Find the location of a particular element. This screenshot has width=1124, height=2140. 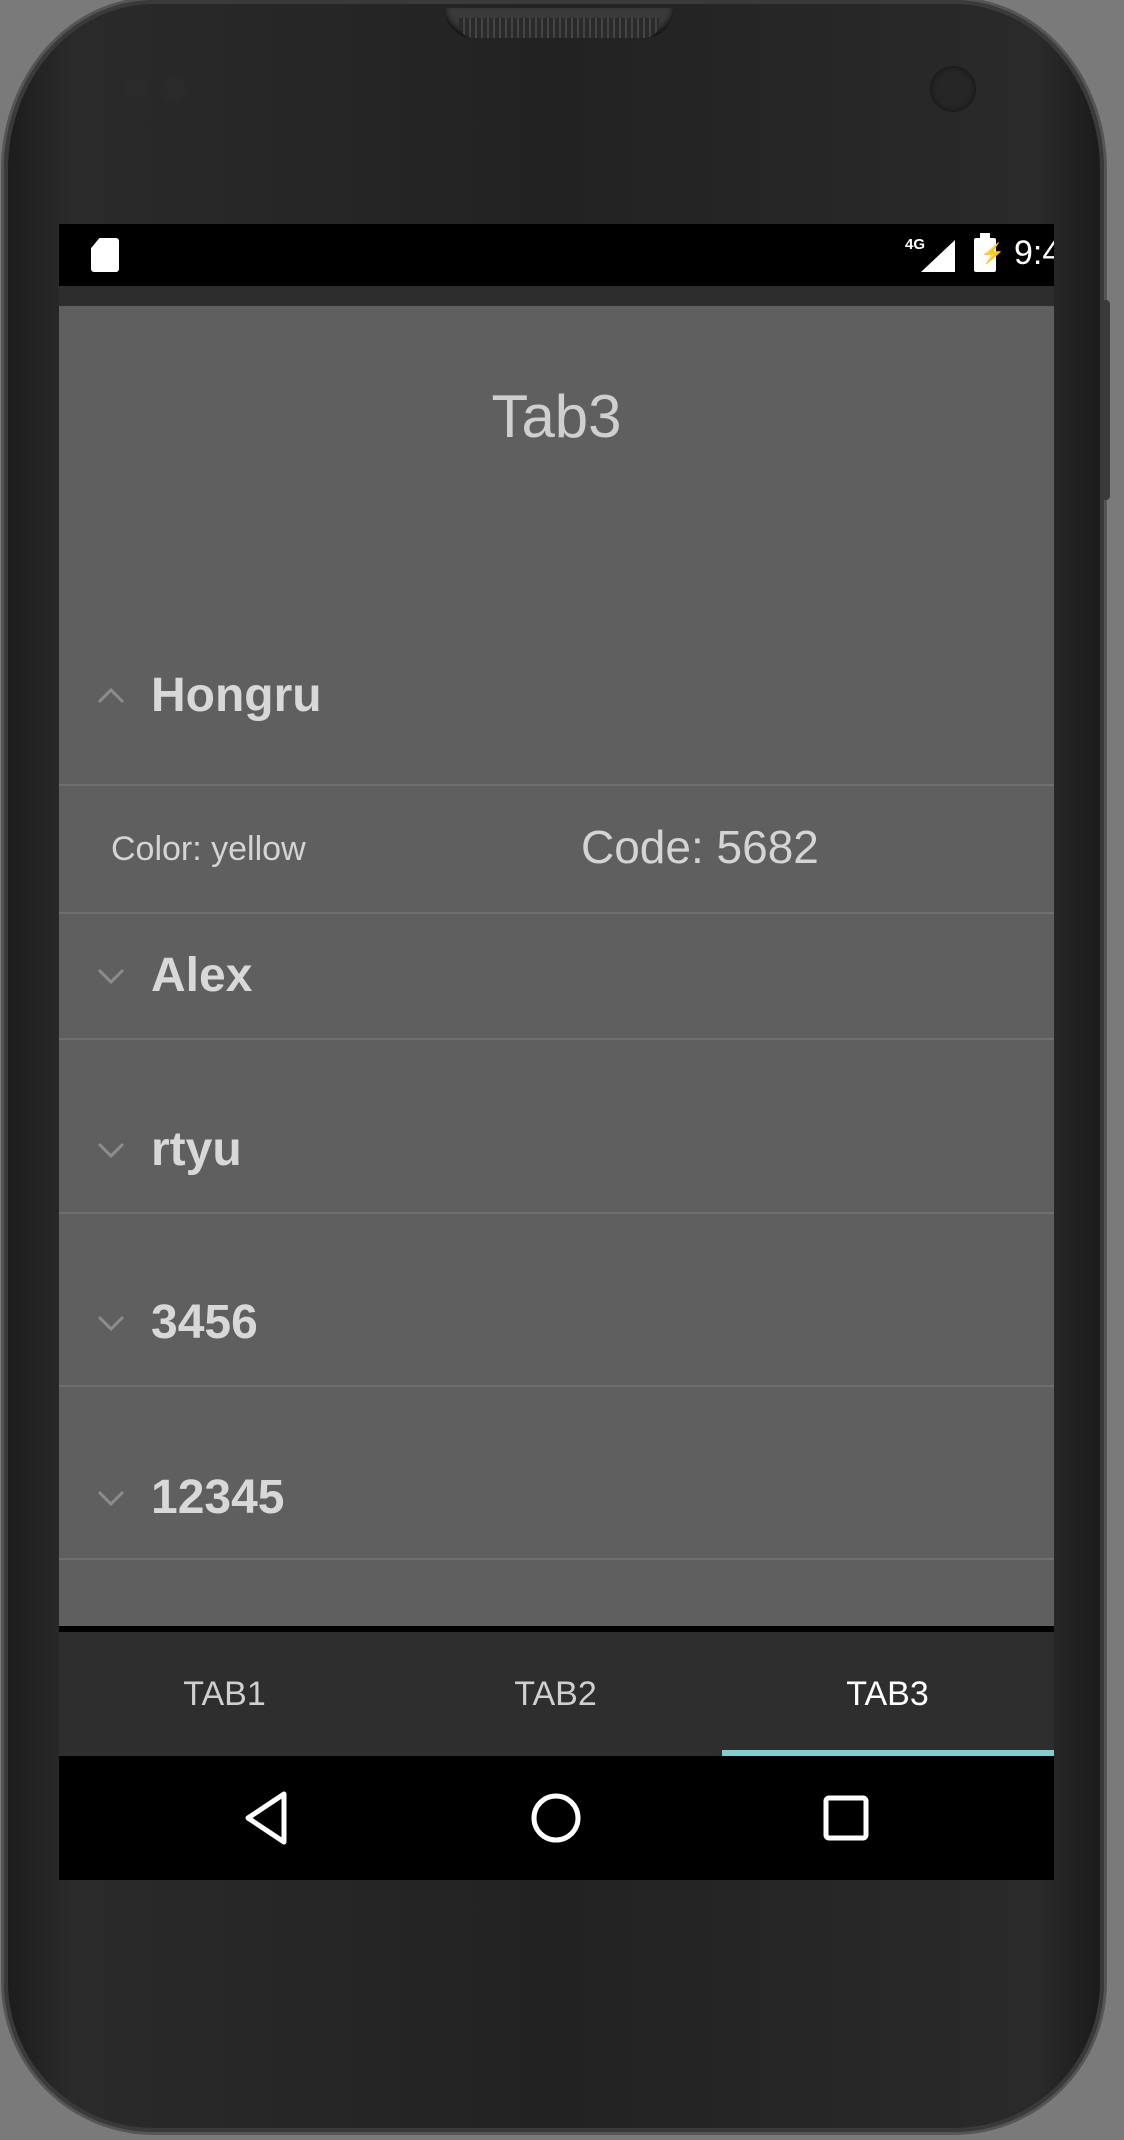

list-item-12345: 12345 is located at coordinates (556, 1498).